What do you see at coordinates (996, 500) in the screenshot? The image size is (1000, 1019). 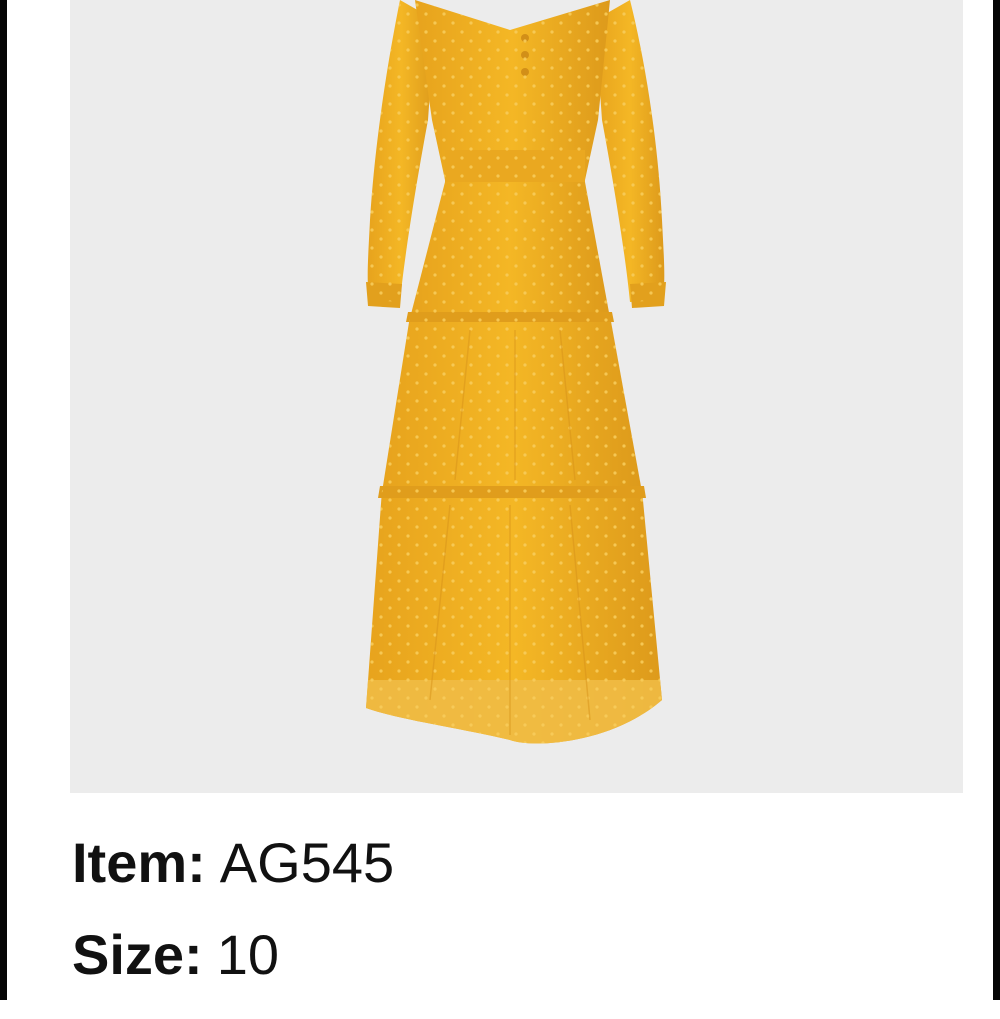 I see `right-border` at bounding box center [996, 500].